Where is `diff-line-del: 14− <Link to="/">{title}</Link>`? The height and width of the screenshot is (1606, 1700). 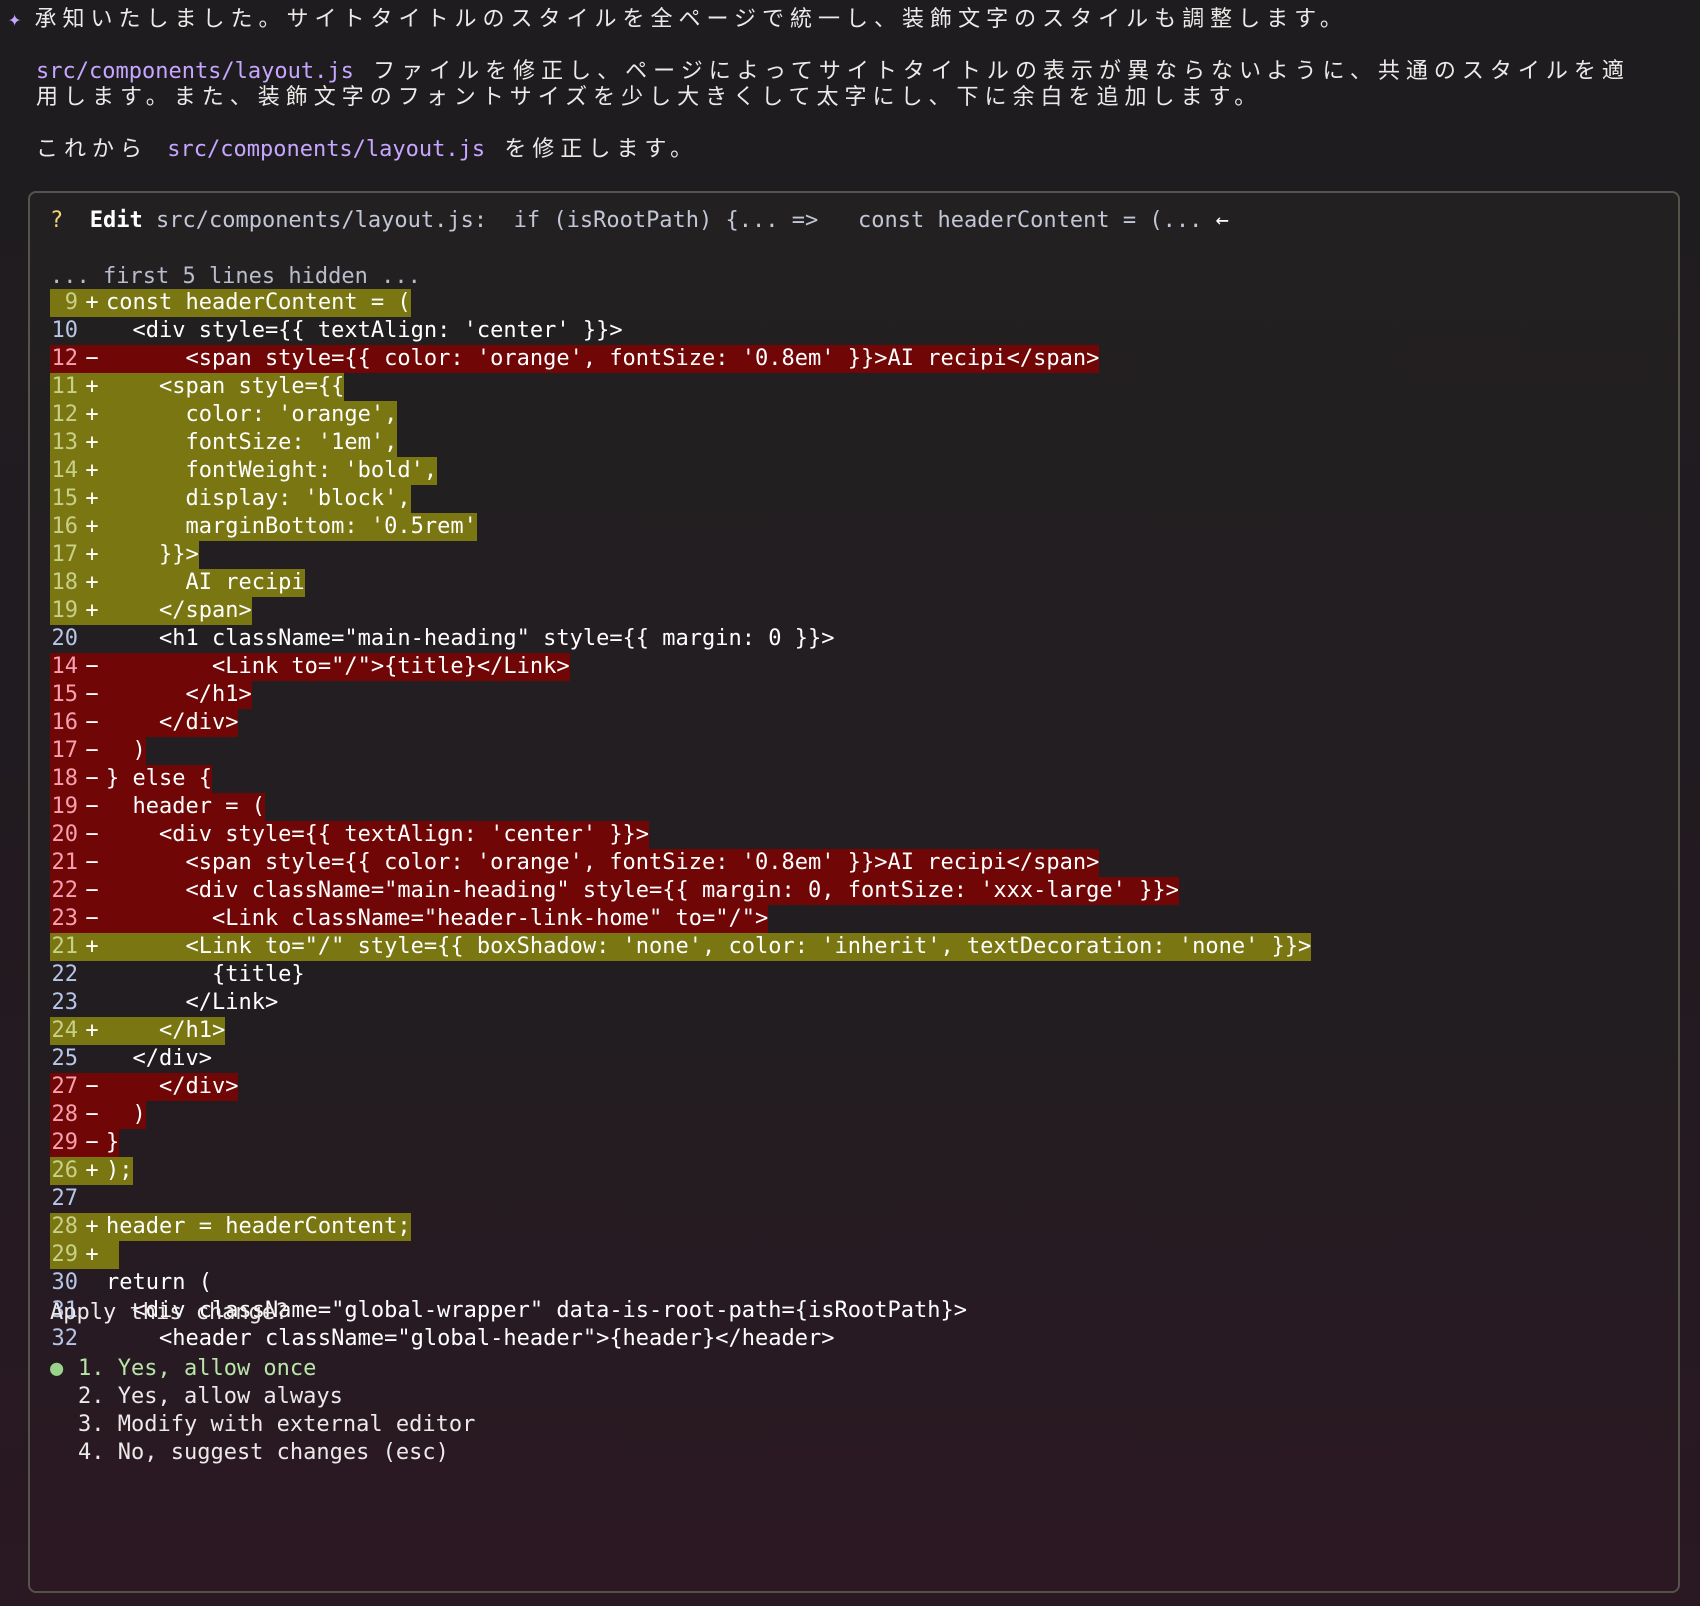
diff-line-del: 14− <Link to="/">{title}</Link> is located at coordinates (680, 667).